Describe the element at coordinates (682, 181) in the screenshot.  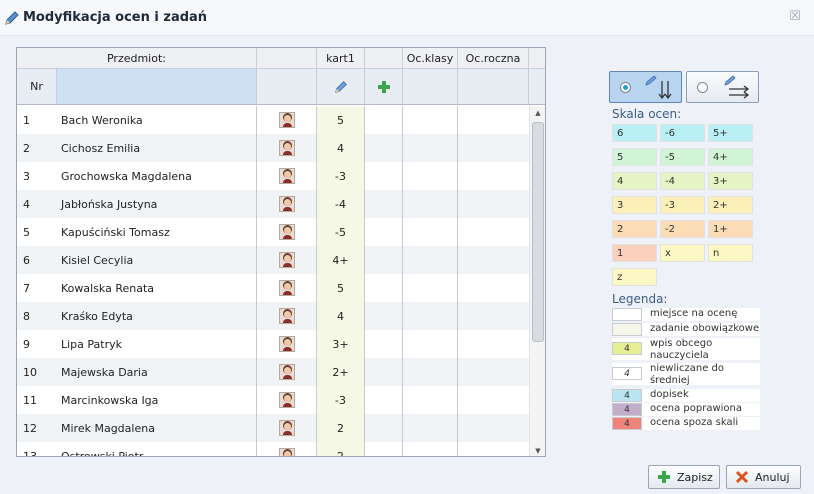
I see `scale-grade-button: -4` at that location.